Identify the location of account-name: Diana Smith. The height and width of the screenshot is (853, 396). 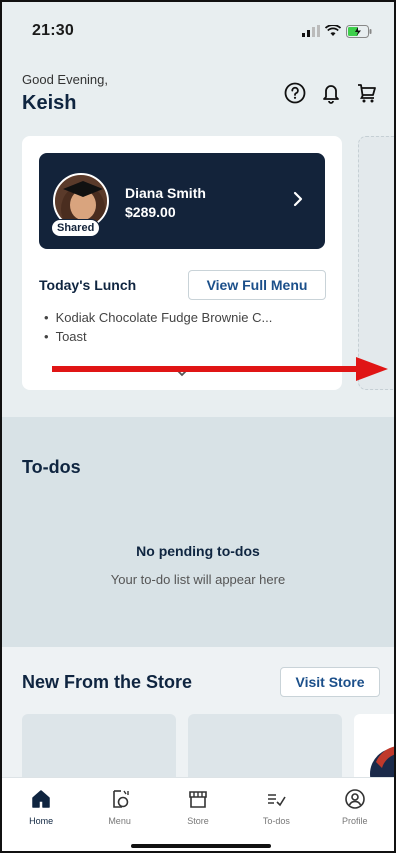
(165, 193).